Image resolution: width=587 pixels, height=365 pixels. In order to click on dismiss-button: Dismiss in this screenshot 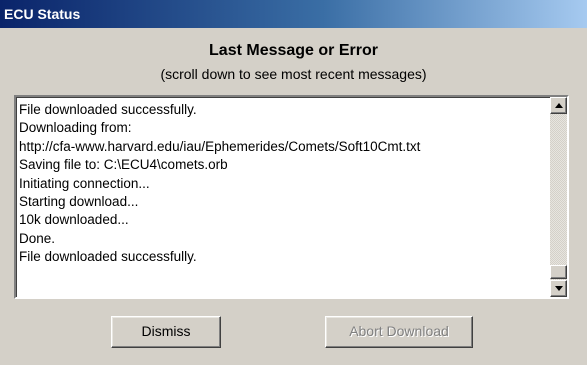, I will do `click(166, 332)`.